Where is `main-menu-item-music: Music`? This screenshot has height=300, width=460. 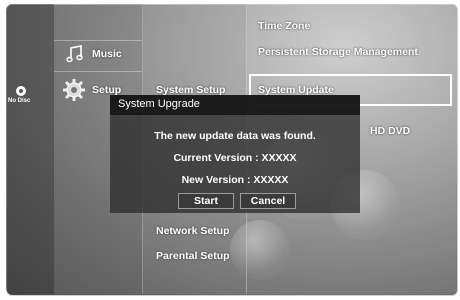 main-menu-item-music: Music is located at coordinates (107, 54).